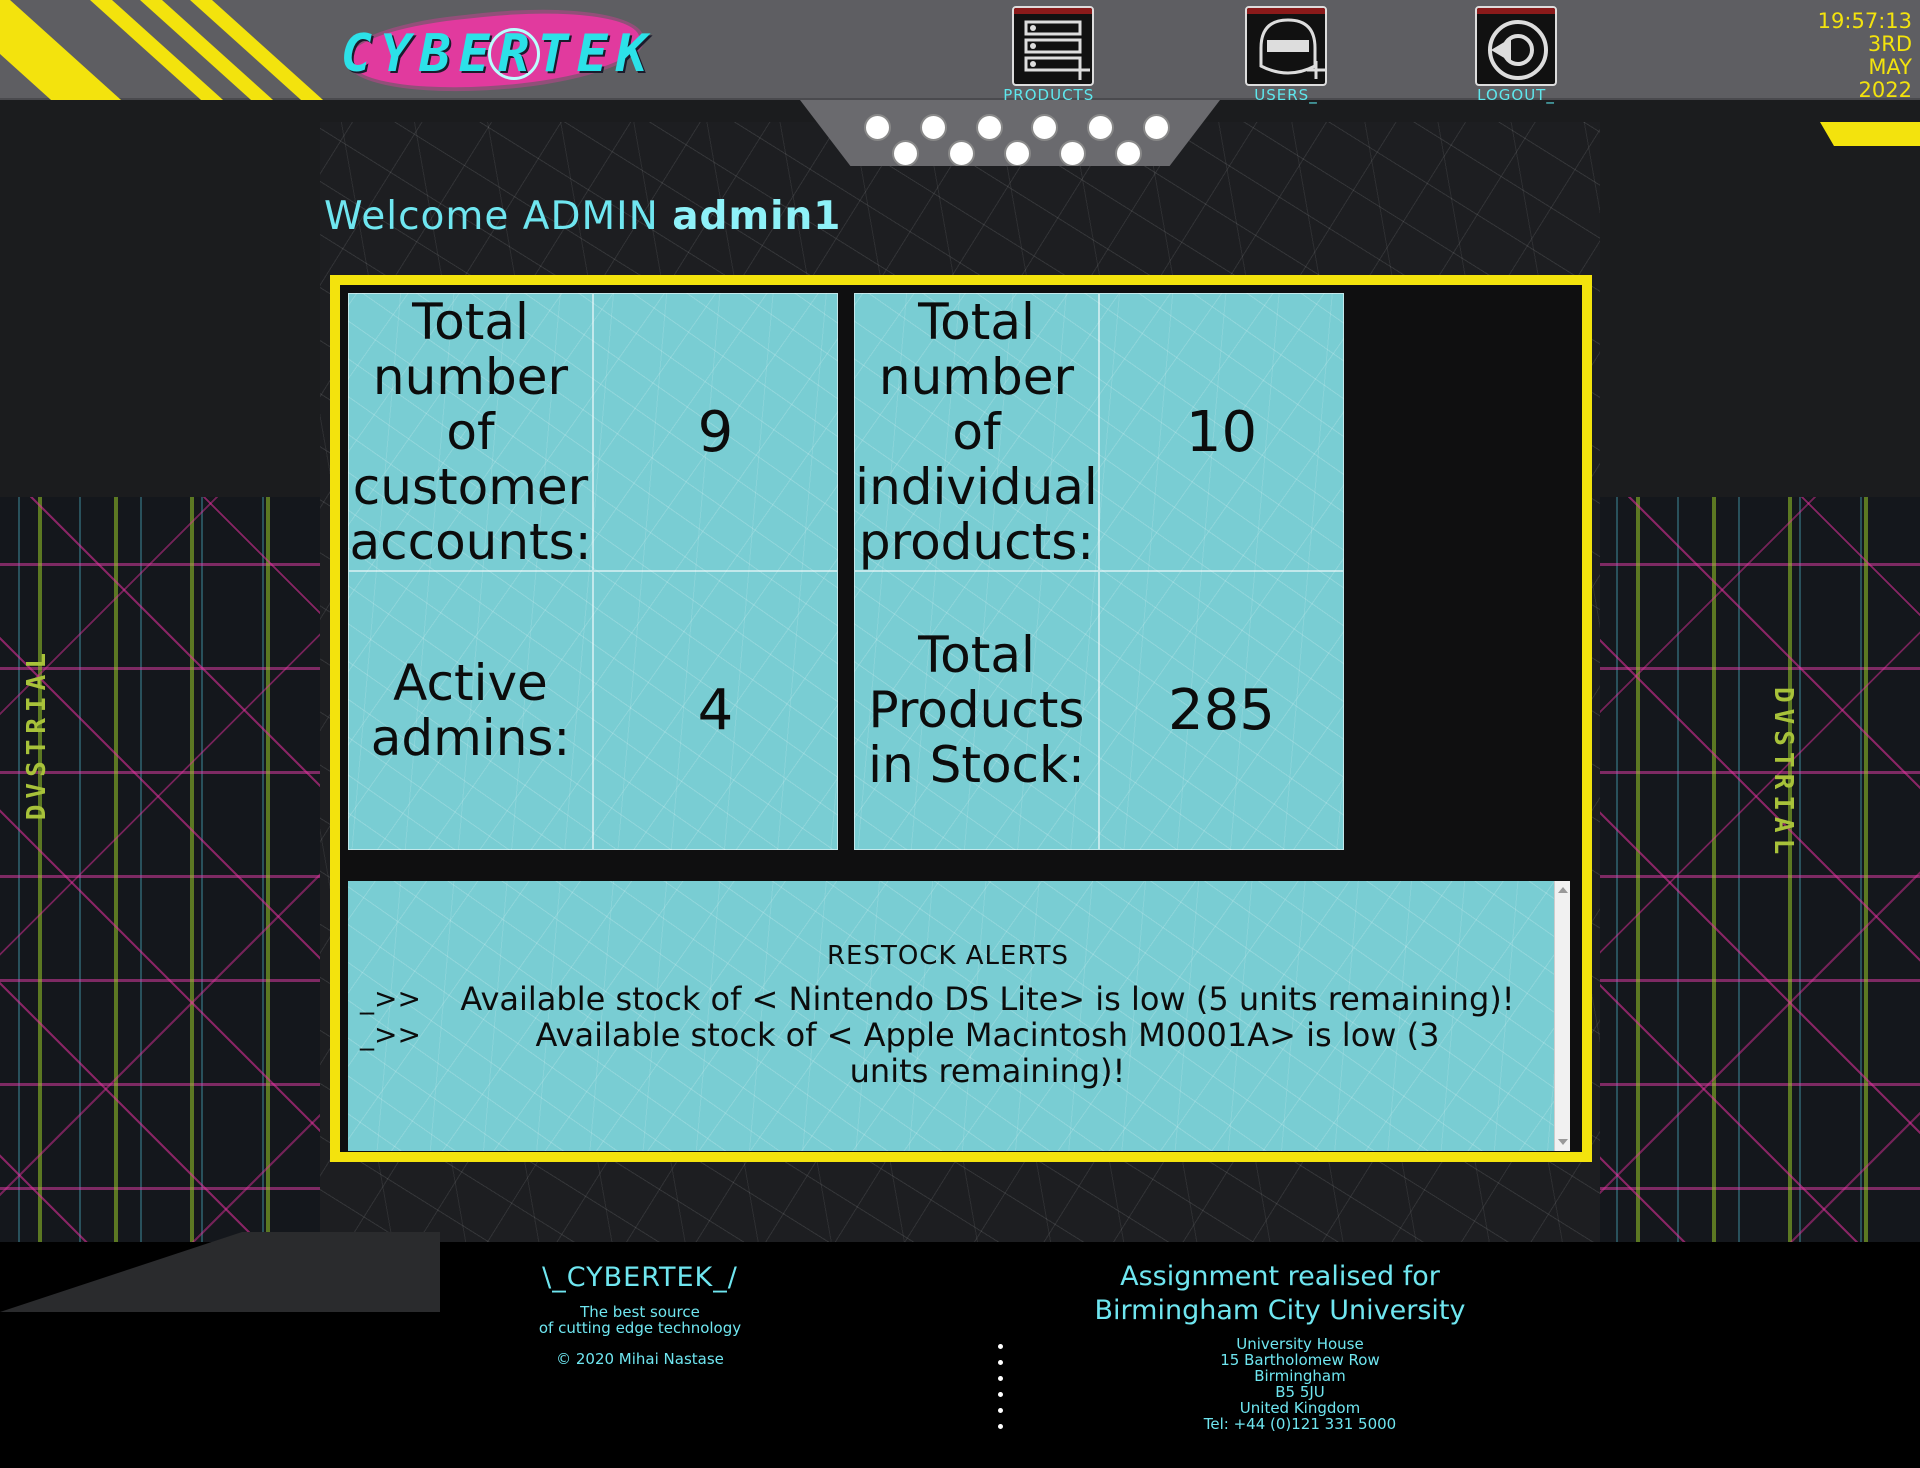 The width and height of the screenshot is (1920, 1468). What do you see at coordinates (1889, 44) in the screenshot?
I see `clock-day: 3RD` at bounding box center [1889, 44].